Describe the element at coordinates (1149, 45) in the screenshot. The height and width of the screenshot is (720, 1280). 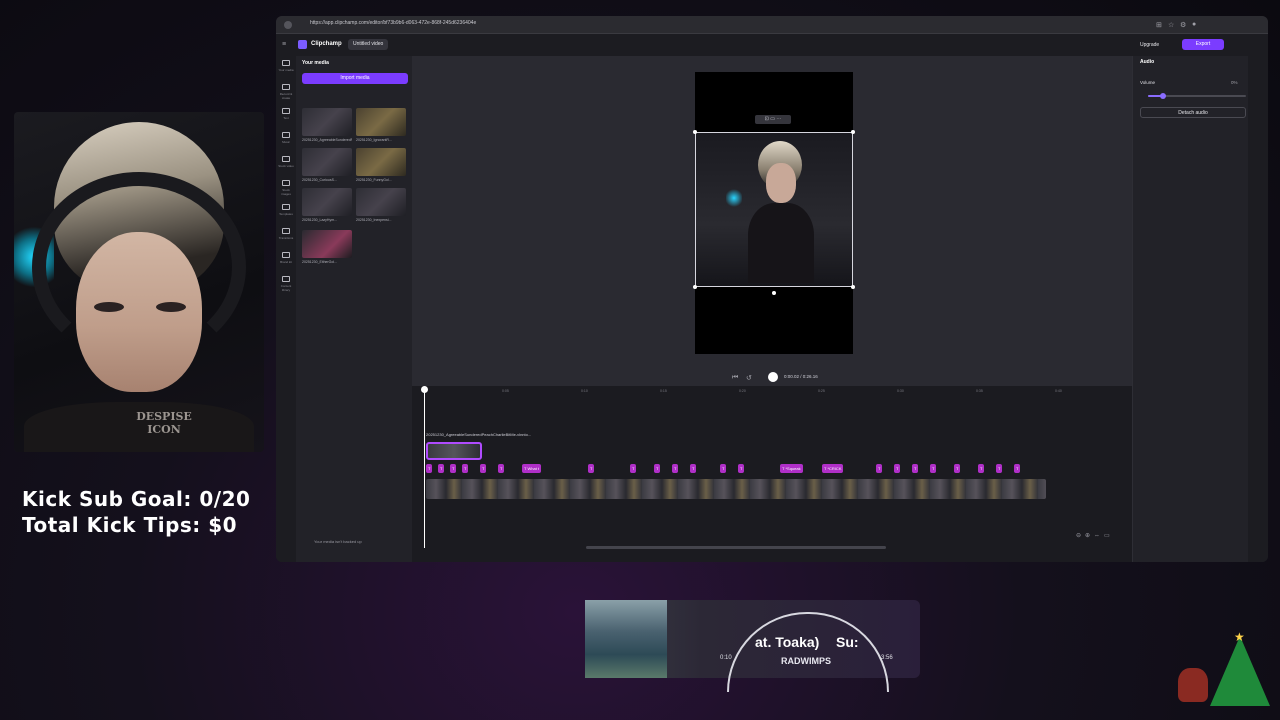
I see `upgrade-button: Upgrade` at that location.